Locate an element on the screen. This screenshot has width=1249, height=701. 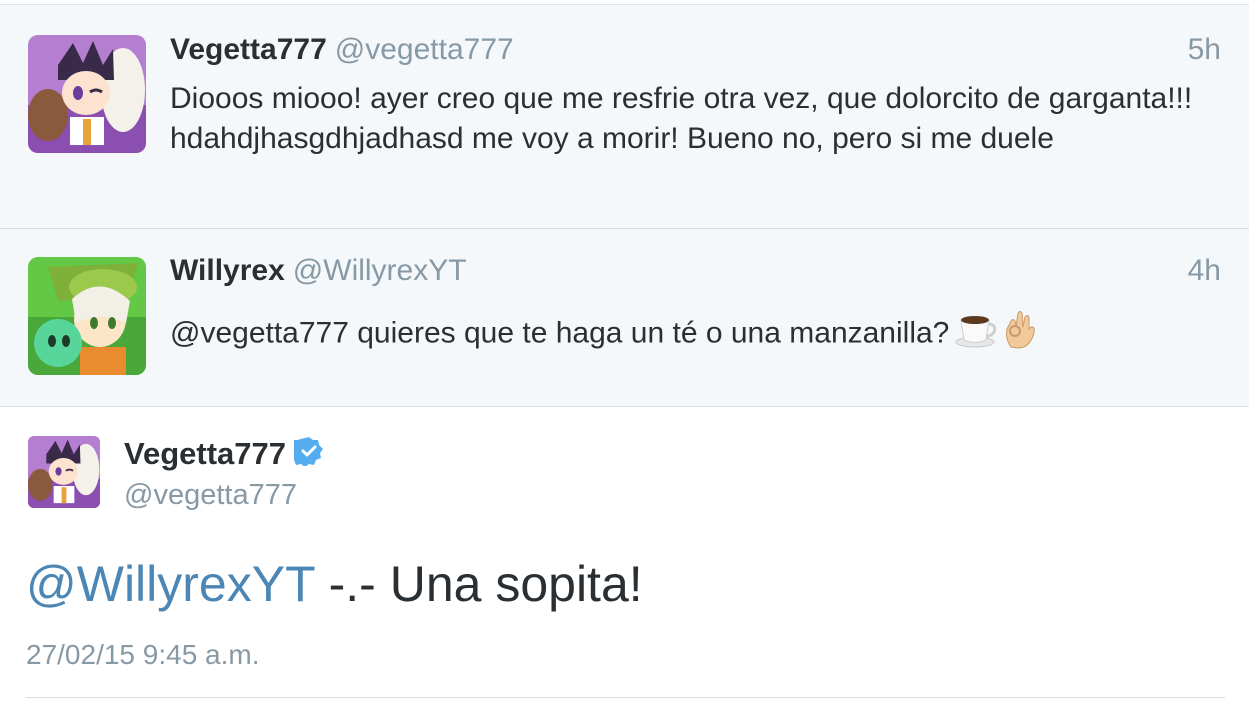
username: @WillyrexYT is located at coordinates (380, 270).